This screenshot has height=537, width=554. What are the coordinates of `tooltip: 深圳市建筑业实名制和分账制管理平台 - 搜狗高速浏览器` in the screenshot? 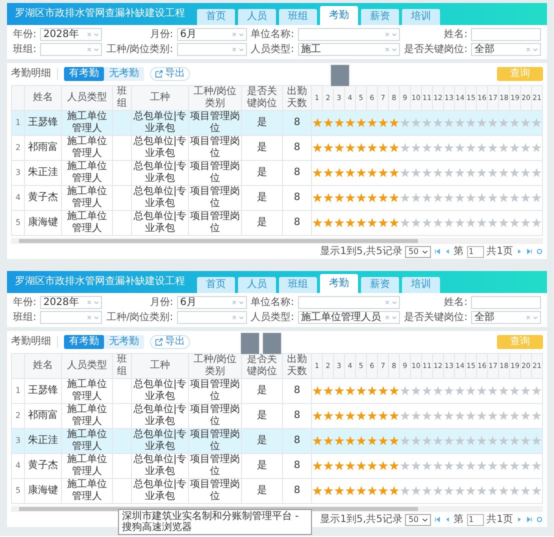 It's located at (215, 522).